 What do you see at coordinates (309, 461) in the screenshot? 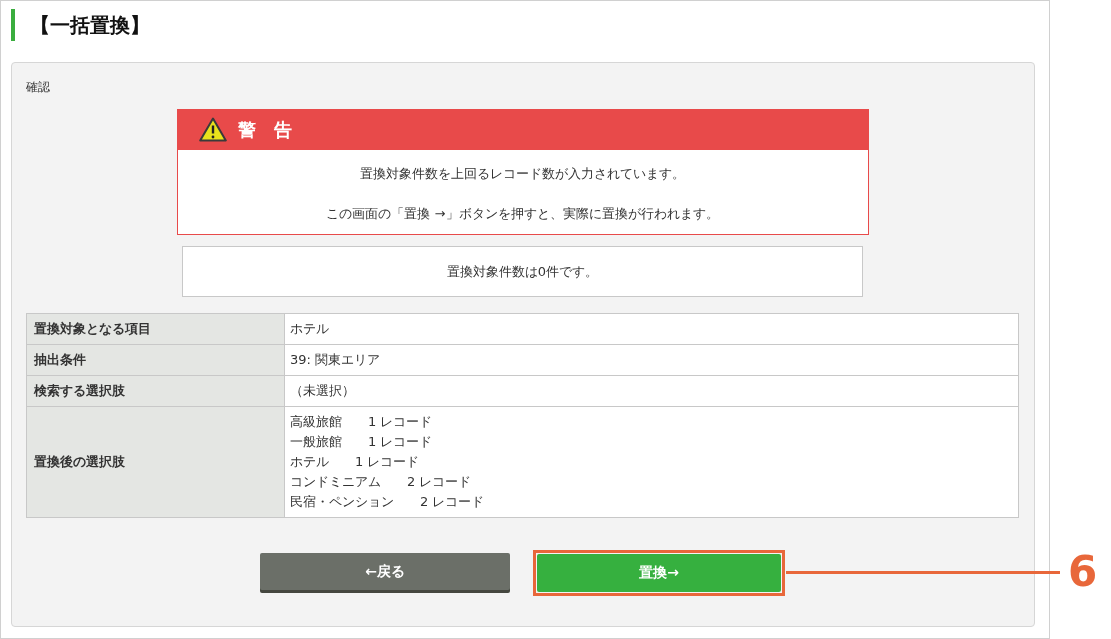
I see `choice-name: ホテル` at bounding box center [309, 461].